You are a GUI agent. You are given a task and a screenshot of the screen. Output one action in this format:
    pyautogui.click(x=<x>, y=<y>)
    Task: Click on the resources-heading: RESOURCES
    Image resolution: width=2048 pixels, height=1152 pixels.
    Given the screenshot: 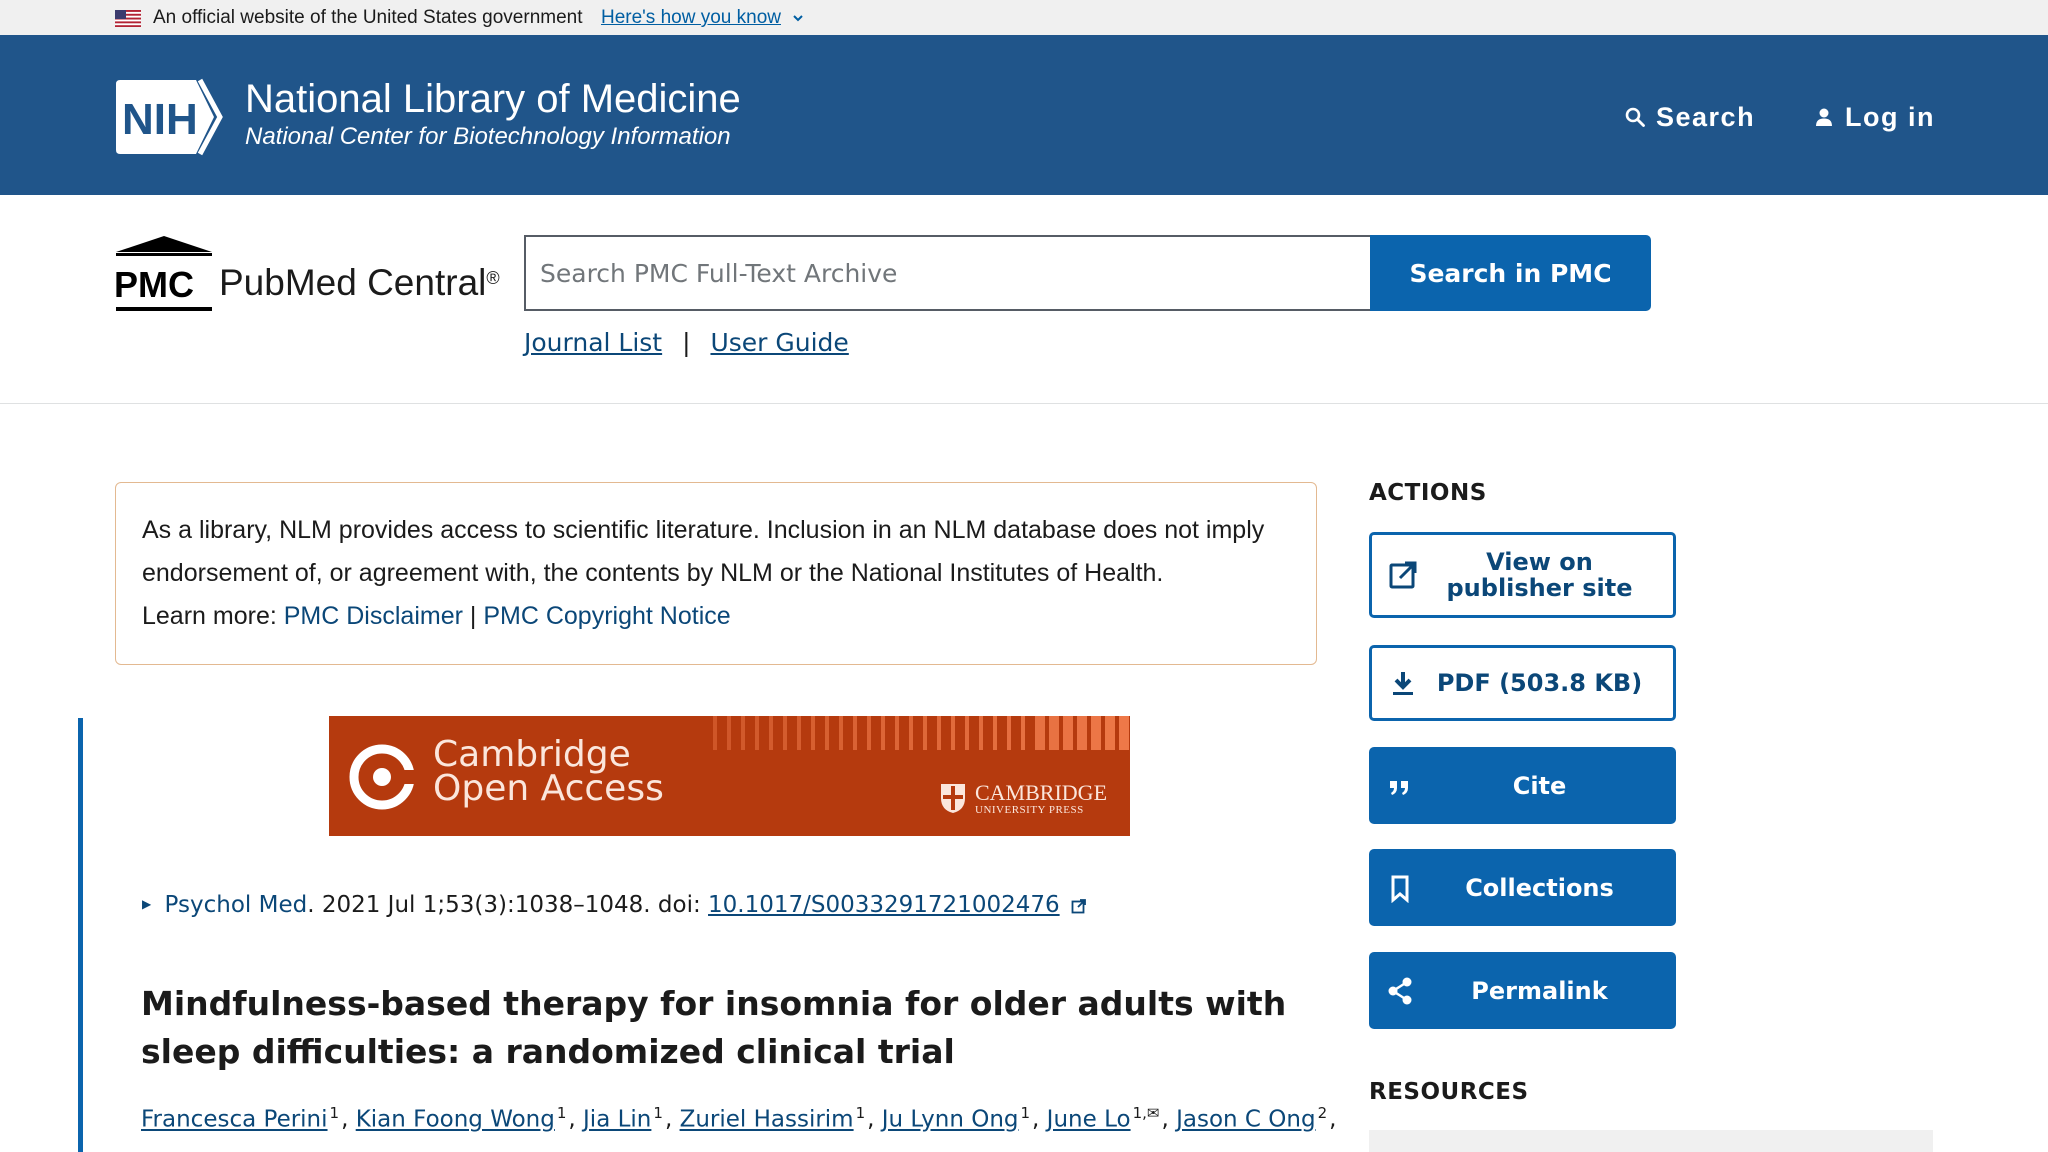 What is the action you would take?
    pyautogui.click(x=1449, y=1092)
    